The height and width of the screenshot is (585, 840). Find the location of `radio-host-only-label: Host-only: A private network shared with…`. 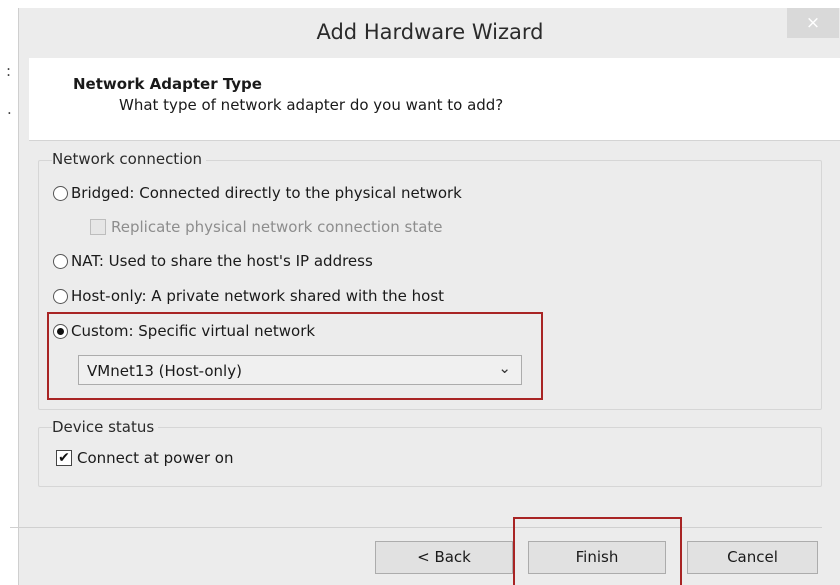

radio-host-only-label: Host-only: A private network shared with… is located at coordinates (258, 296).